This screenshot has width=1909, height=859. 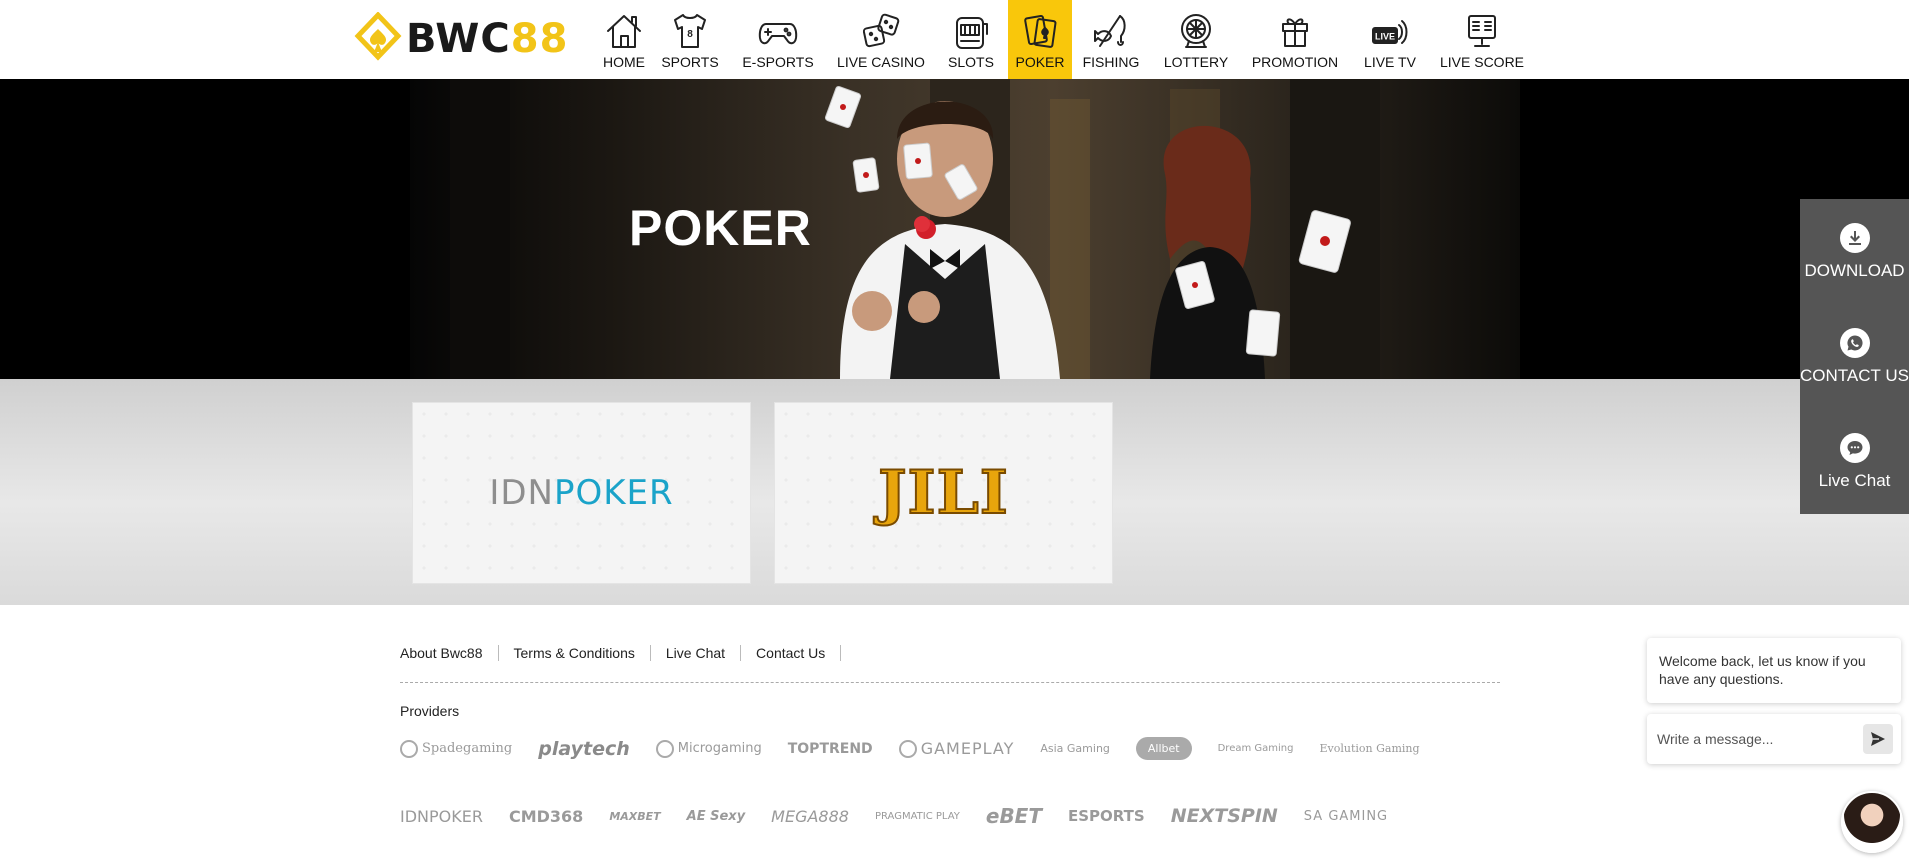 I want to click on provider-logo-dream-gaming: Dream Gaming, so click(x=1255, y=748).